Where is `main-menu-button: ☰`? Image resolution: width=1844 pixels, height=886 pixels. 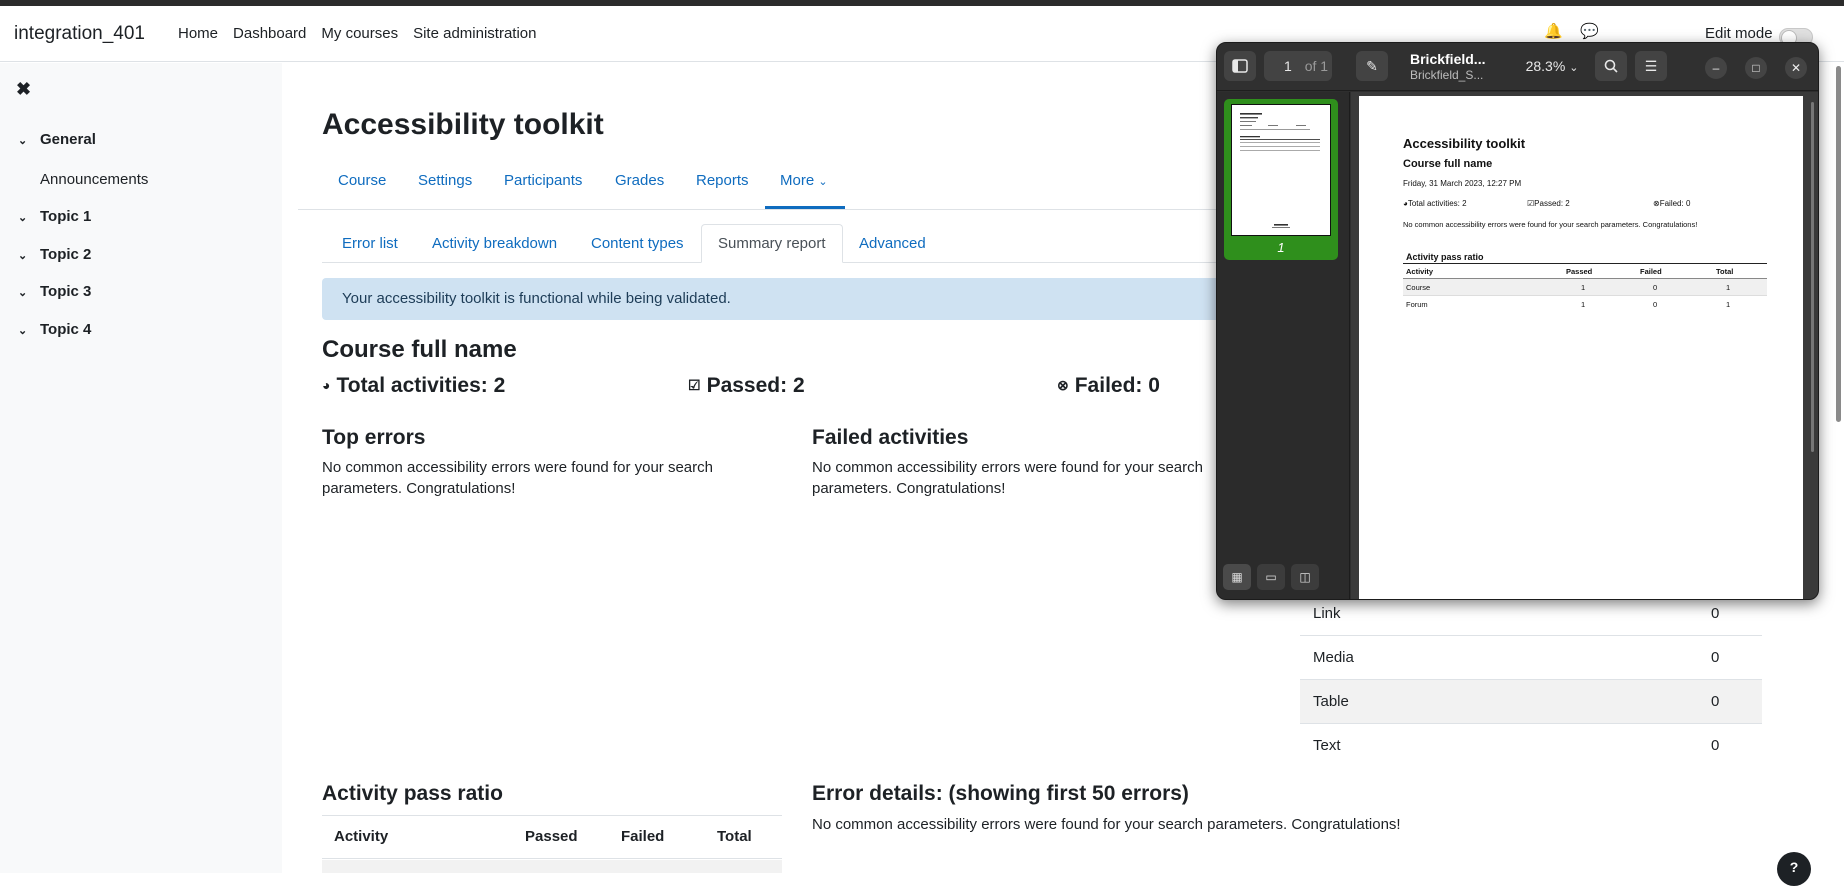 main-menu-button: ☰ is located at coordinates (1651, 66).